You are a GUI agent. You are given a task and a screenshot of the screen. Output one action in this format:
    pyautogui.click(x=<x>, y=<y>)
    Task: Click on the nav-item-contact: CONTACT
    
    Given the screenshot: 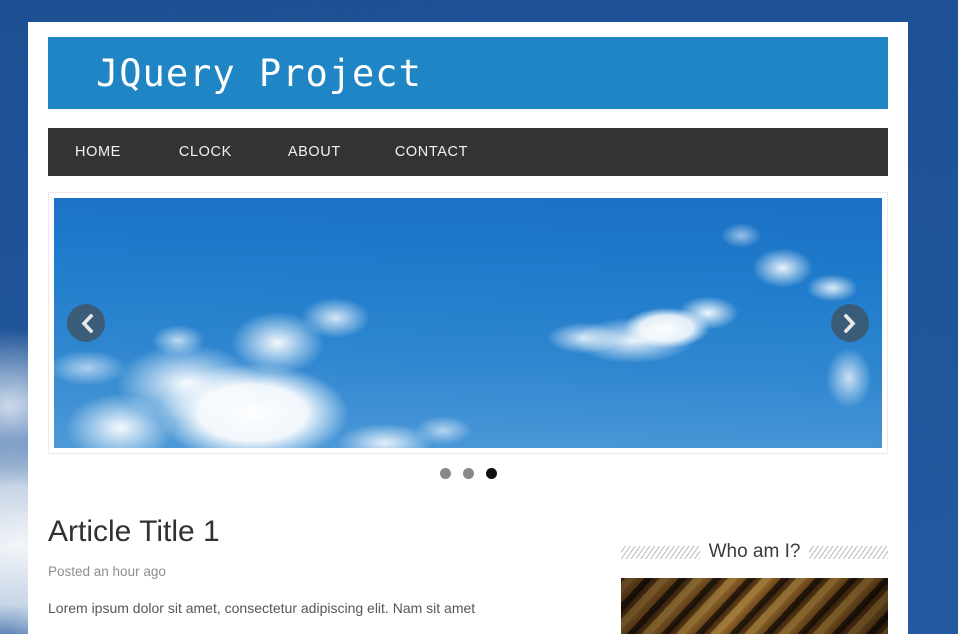 What is the action you would take?
    pyautogui.click(x=431, y=152)
    